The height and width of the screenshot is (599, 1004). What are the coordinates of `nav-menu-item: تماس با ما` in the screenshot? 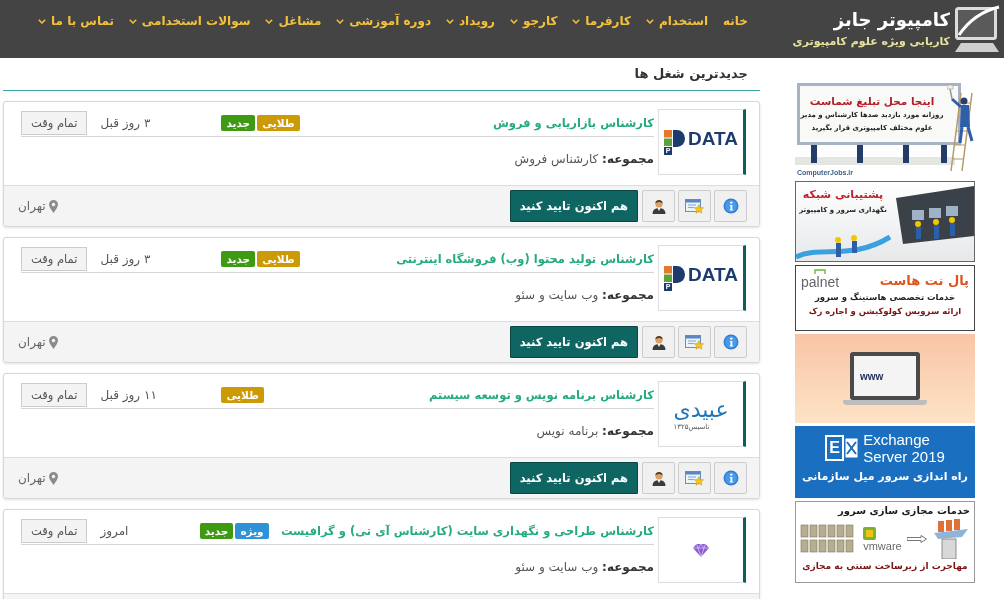 It's located at (76, 21).